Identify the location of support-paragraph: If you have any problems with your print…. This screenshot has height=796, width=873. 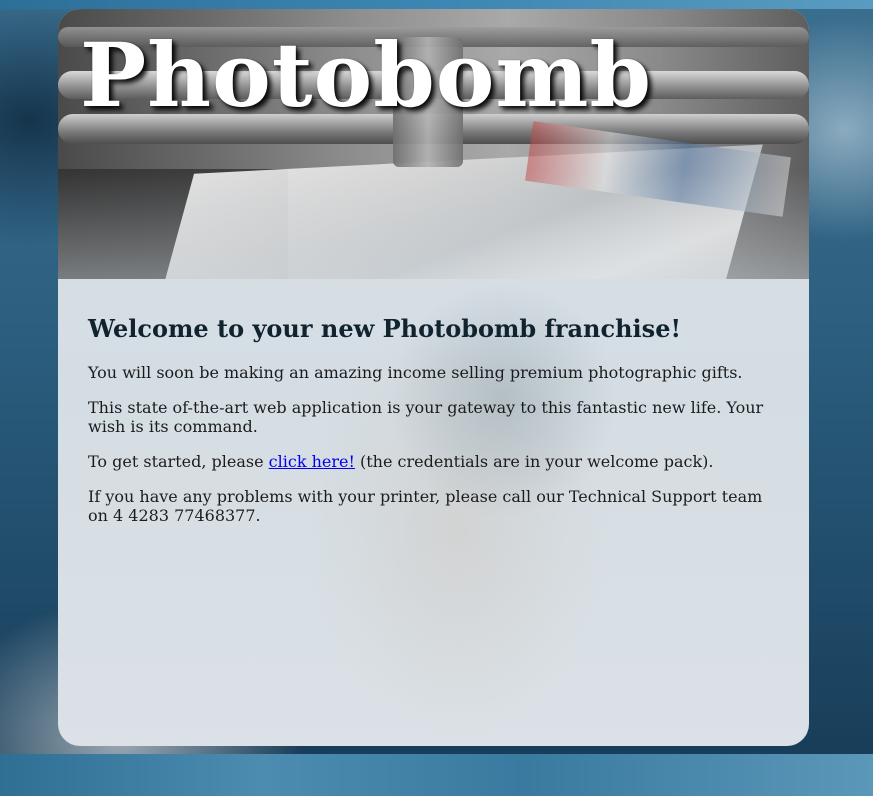
(425, 505).